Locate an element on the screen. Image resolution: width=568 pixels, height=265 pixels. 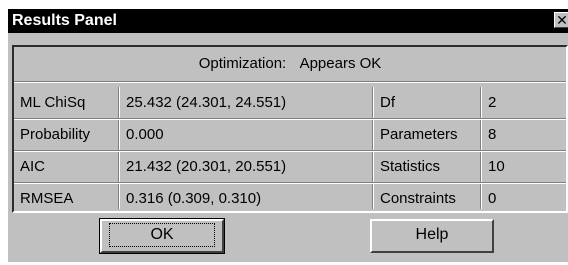
window-title: Results Panel is located at coordinates (64, 20).